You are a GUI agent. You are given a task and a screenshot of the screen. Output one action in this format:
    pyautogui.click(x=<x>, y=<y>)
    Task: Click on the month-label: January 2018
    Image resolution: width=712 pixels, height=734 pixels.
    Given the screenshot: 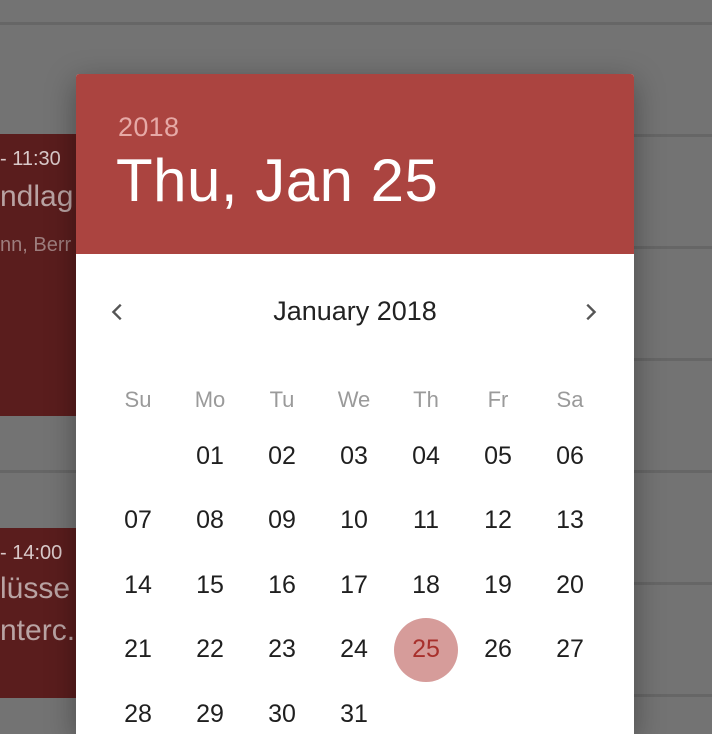 What is the action you would take?
    pyautogui.click(x=355, y=311)
    